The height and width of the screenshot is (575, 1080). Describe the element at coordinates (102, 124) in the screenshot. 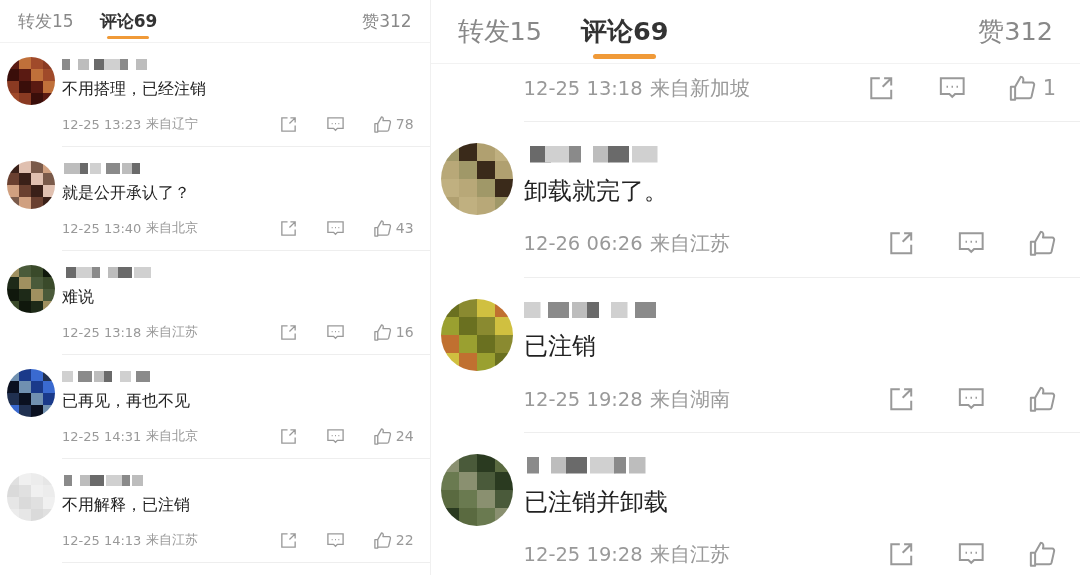

I see `comment-time: 12-25 13:23` at that location.